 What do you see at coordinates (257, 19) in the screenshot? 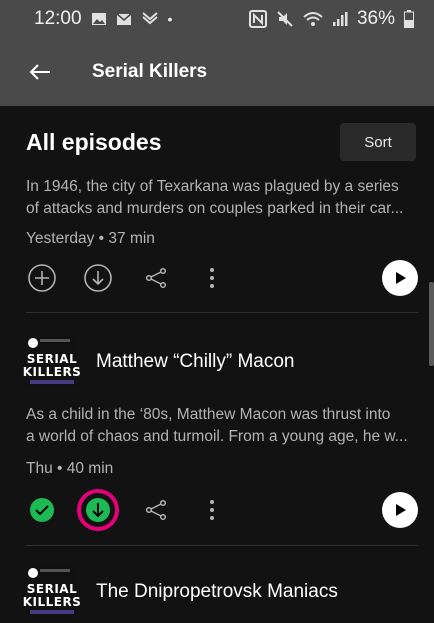
I see `nfc-icon` at bounding box center [257, 19].